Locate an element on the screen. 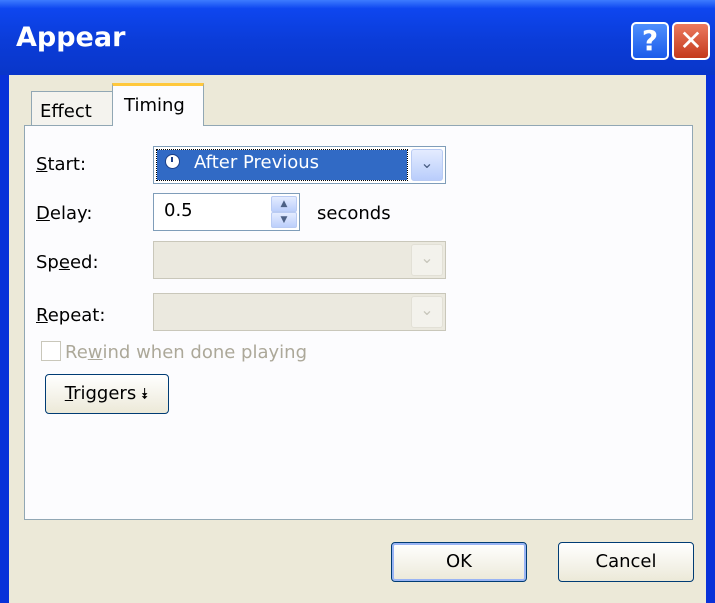  repeat-label: Repeat: is located at coordinates (71, 315).